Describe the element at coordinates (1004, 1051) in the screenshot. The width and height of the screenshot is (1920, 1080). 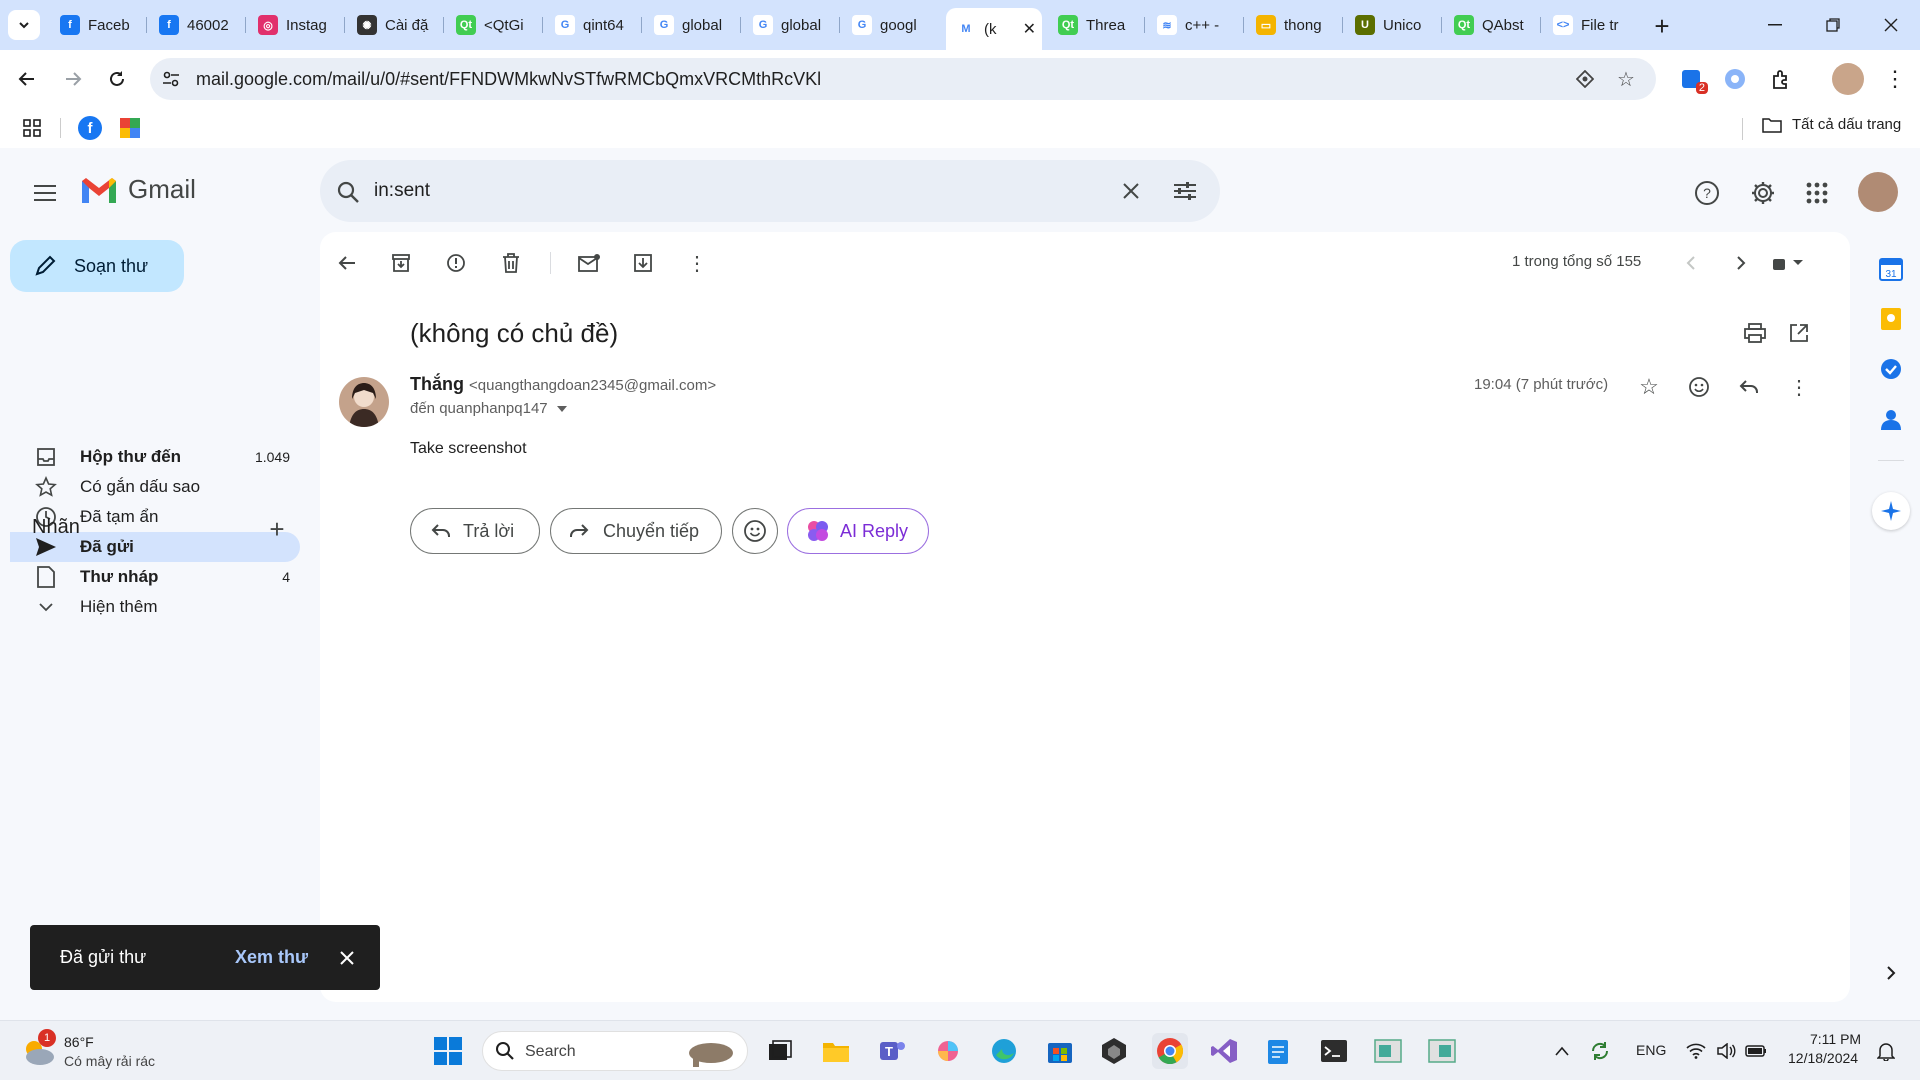
I see `edge-icon` at that location.